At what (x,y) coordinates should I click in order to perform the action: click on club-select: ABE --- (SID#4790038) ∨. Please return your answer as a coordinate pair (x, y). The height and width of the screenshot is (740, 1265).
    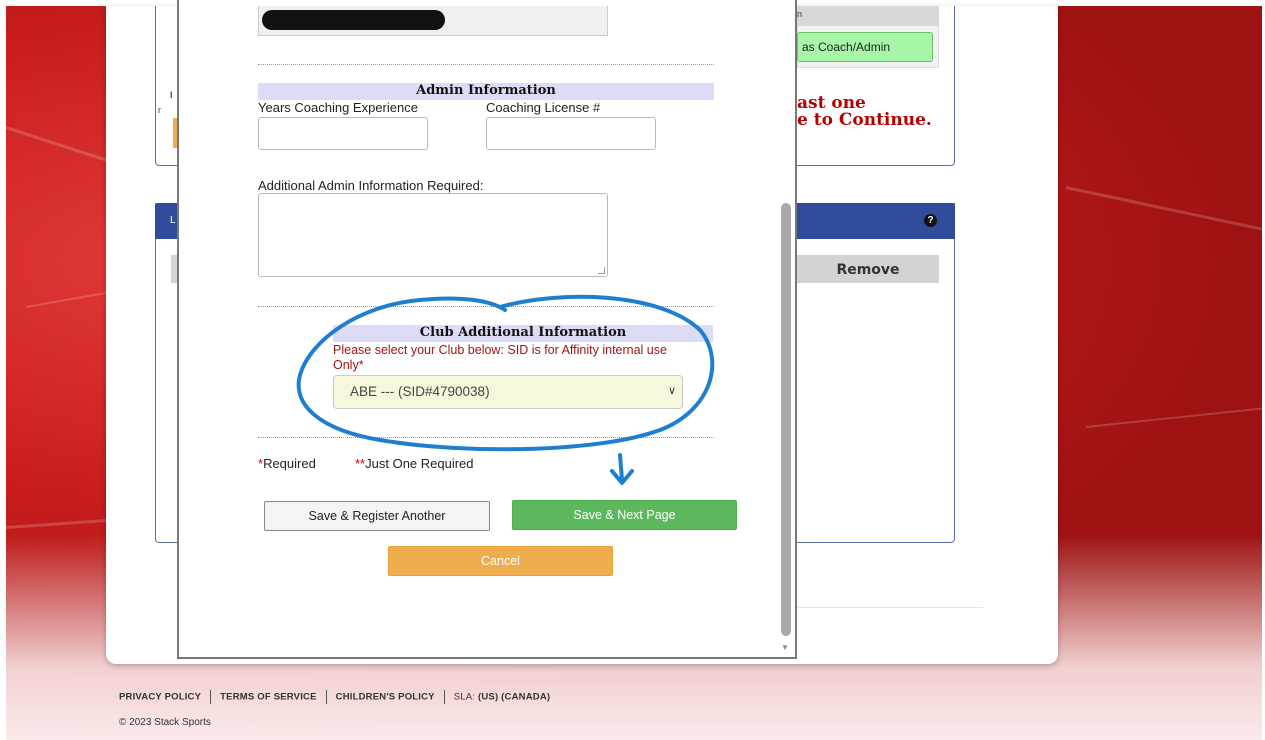
    Looking at the image, I should click on (508, 392).